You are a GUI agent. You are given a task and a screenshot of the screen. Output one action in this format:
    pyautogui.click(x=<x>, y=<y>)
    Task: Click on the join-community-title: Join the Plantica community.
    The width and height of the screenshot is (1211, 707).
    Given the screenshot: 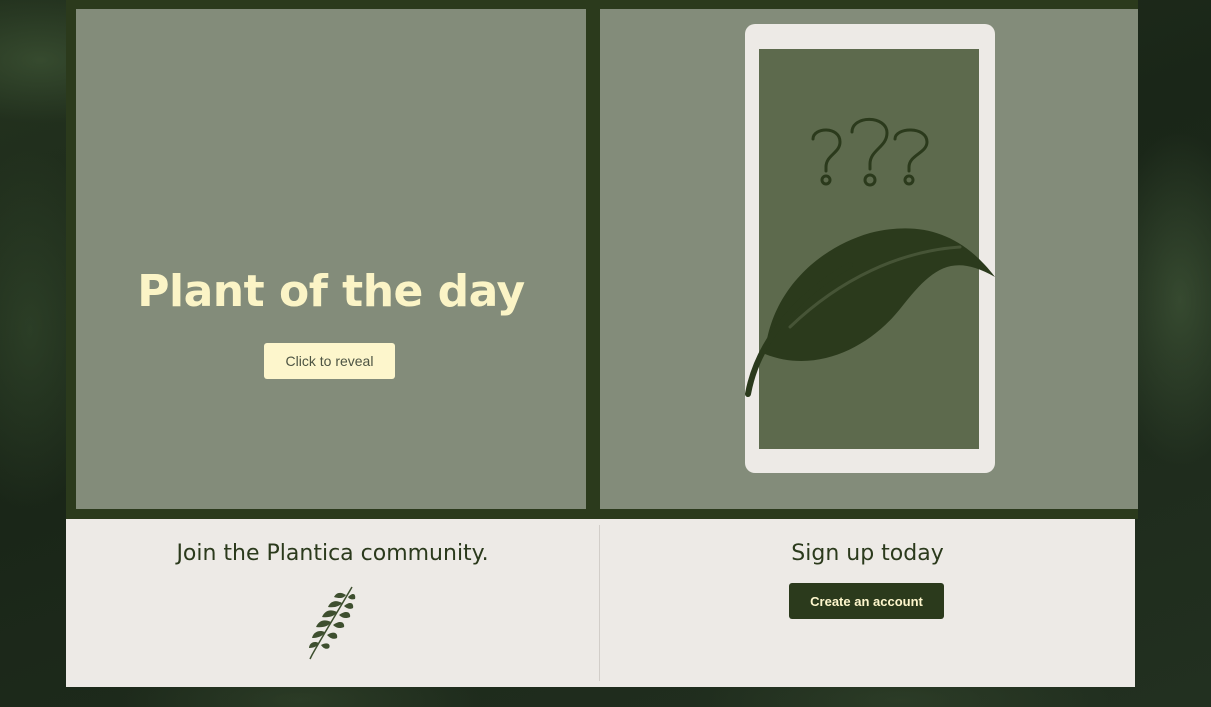 What is the action you would take?
    pyautogui.click(x=332, y=553)
    